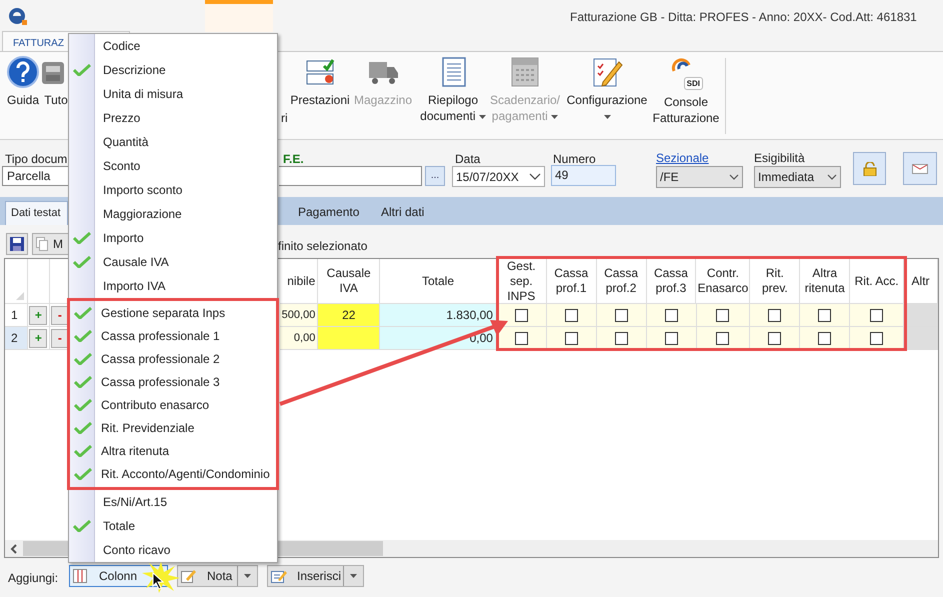  What do you see at coordinates (23, 72) in the screenshot?
I see `help-icon` at bounding box center [23, 72].